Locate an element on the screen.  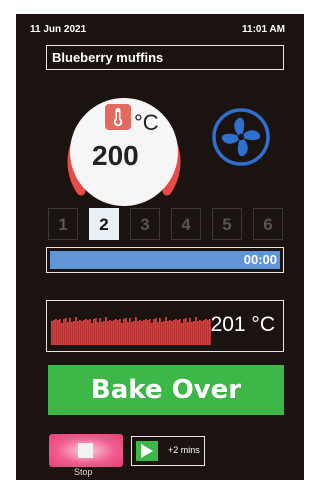
shelf-4-button: 4 is located at coordinates (186, 224).